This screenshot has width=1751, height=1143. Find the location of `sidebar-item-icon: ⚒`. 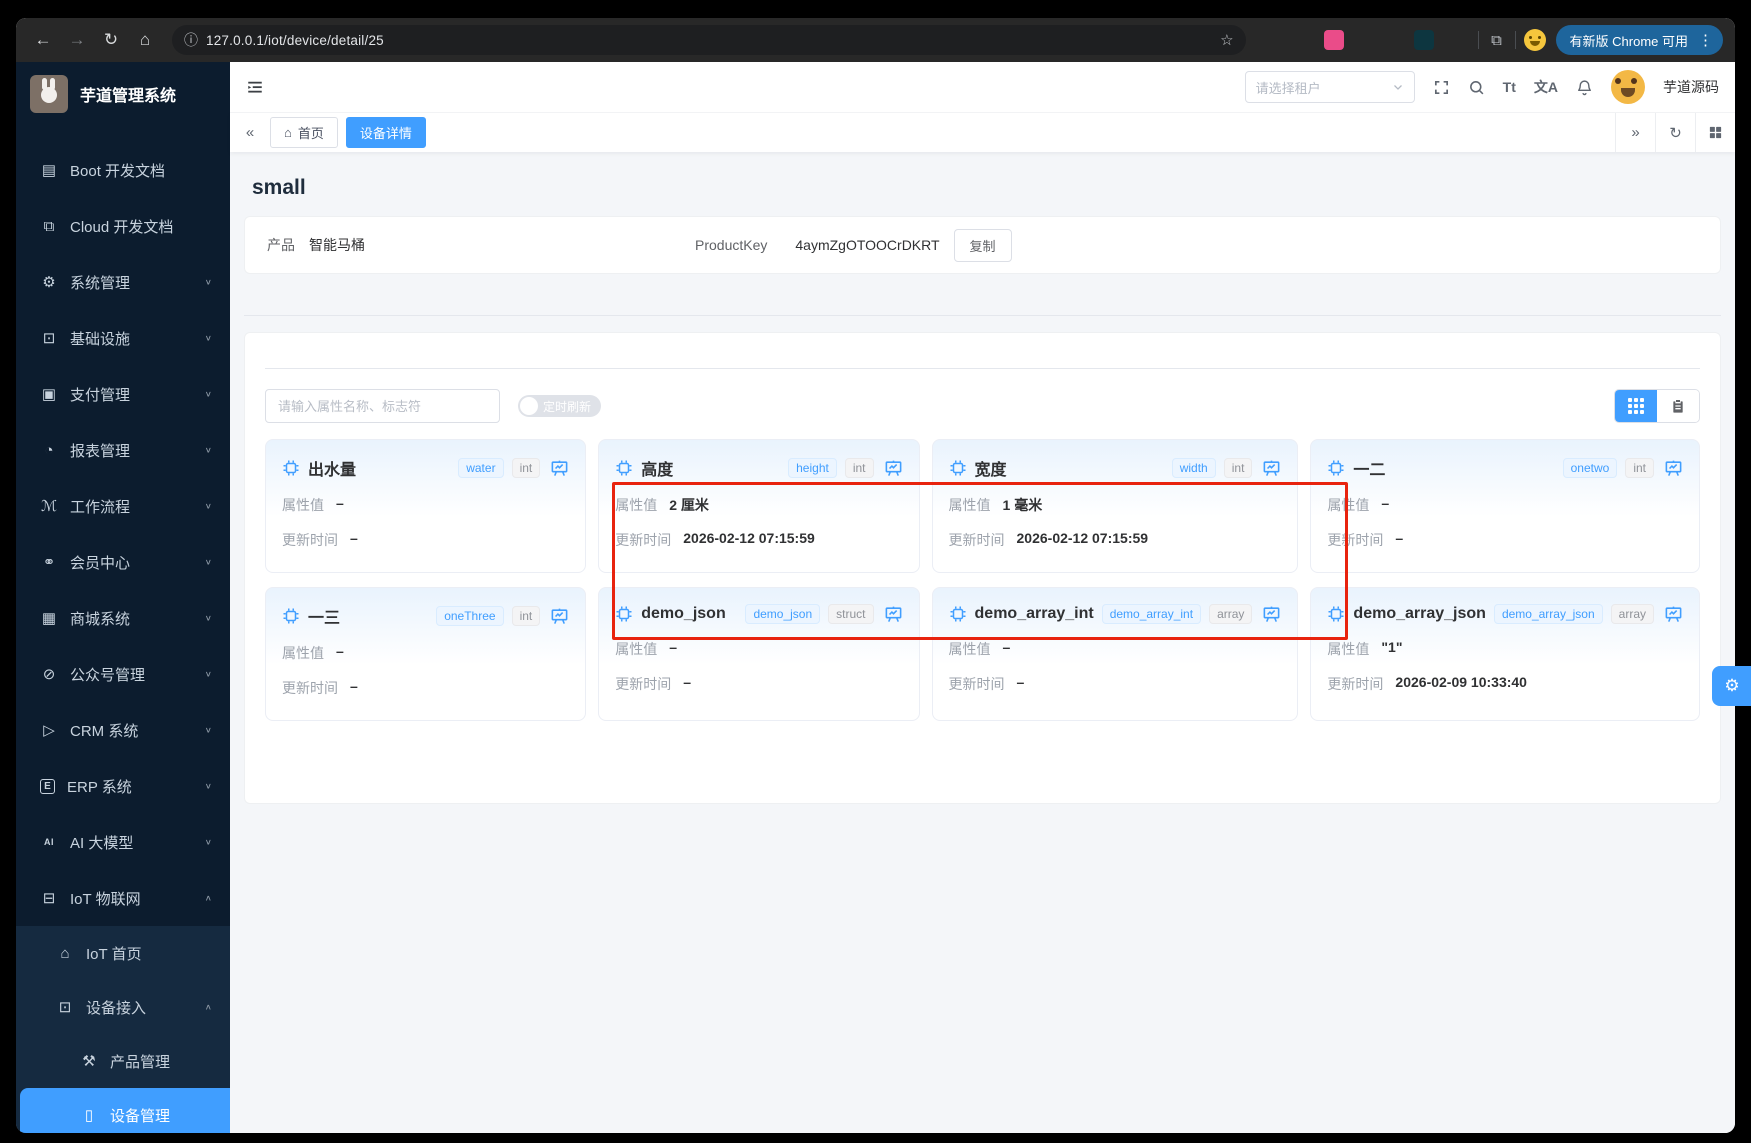

sidebar-item-icon: ⚒ is located at coordinates (89, 1061).